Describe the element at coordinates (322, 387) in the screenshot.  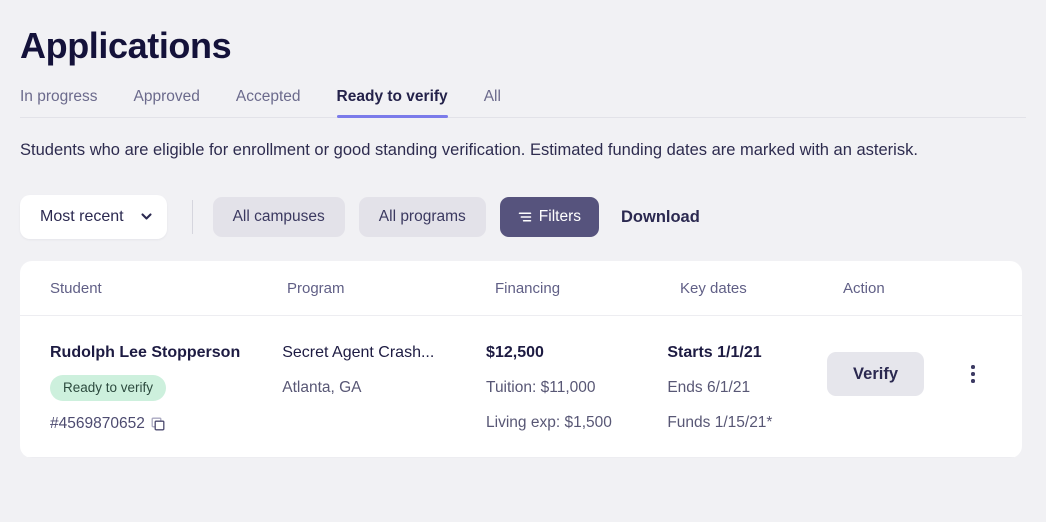
I see `program-location: Atlanta, GA` at that location.